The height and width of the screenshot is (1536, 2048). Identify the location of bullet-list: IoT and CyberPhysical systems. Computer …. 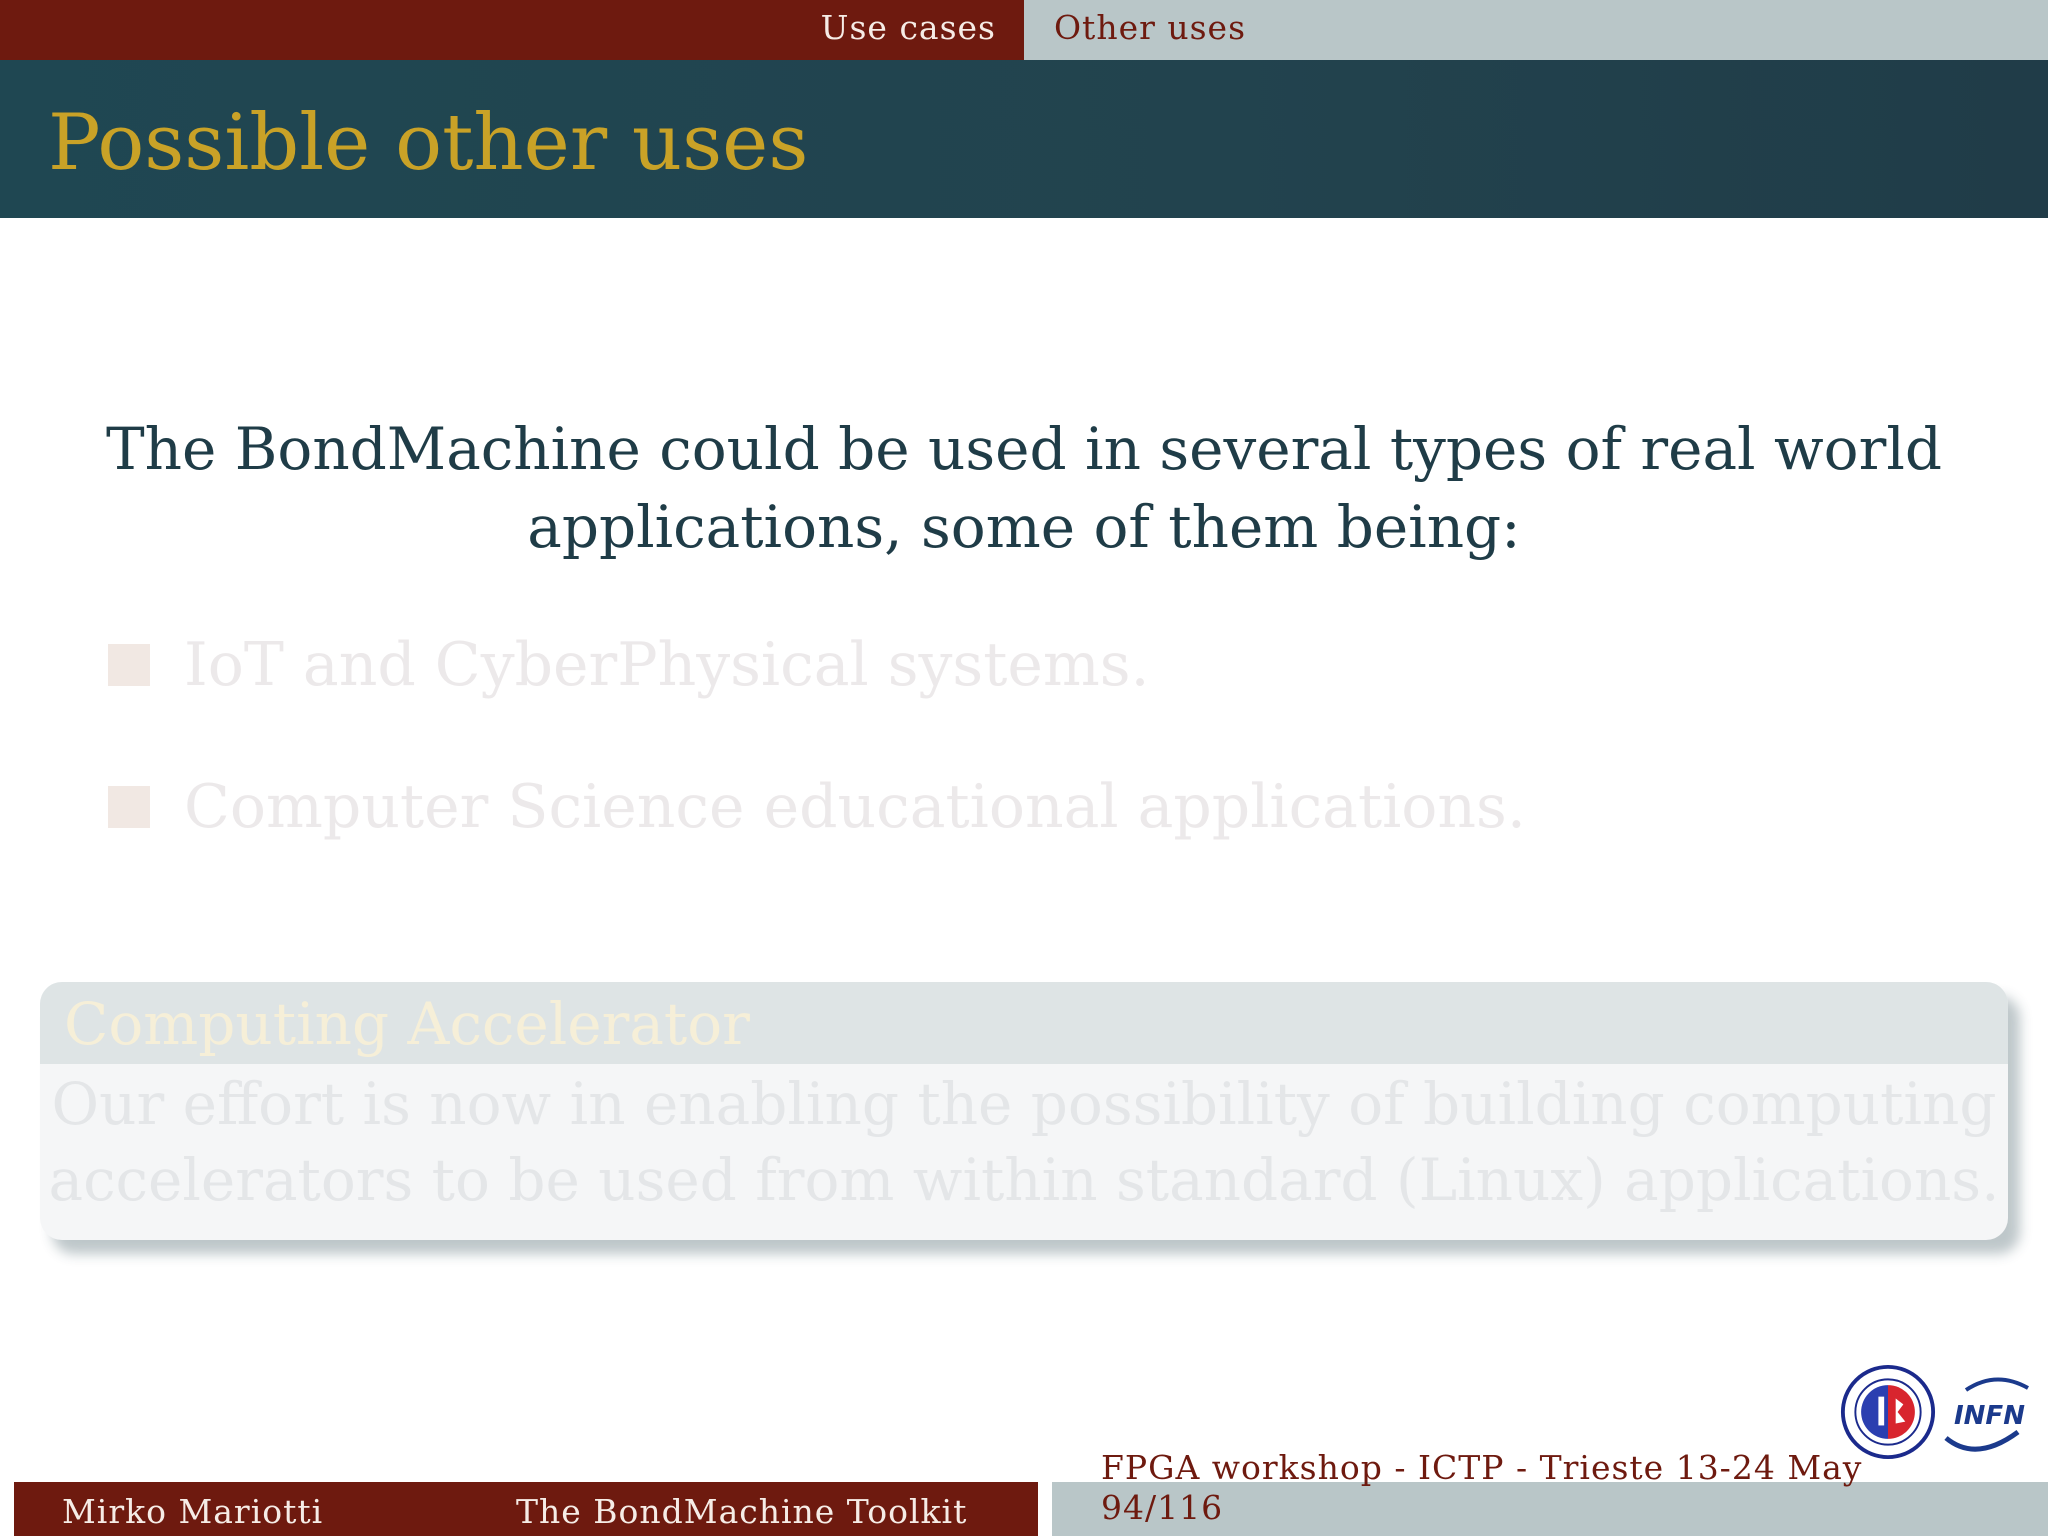
(817, 772).